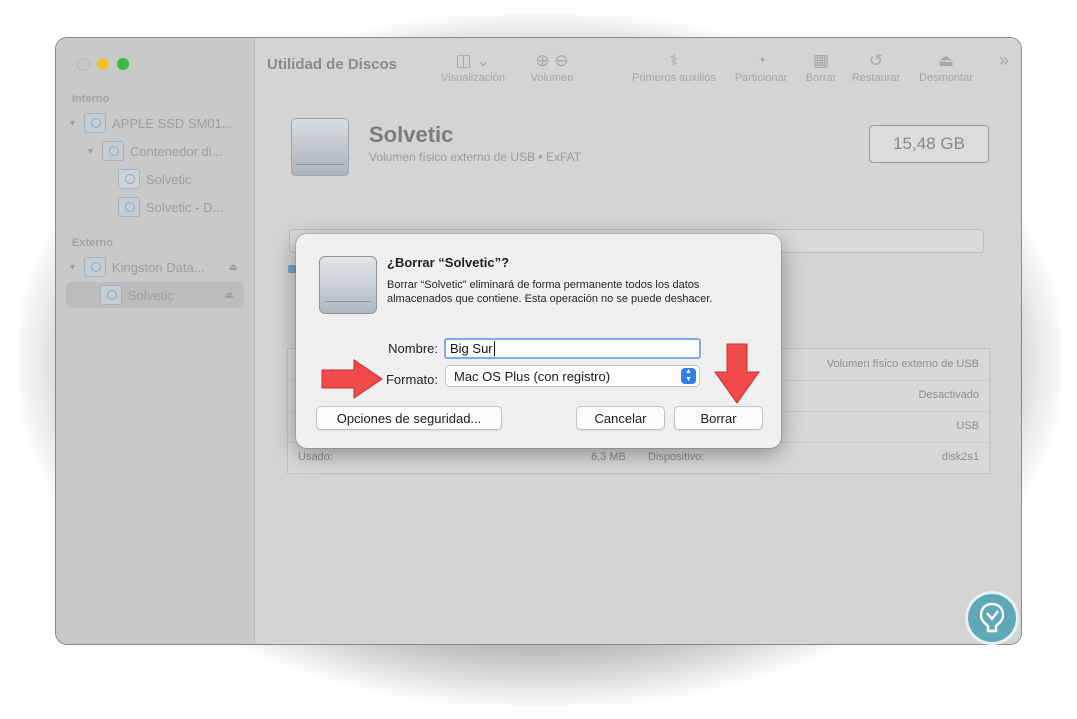 The image size is (1077, 719). Describe the element at coordinates (111, 295) in the screenshot. I see `external-volume-icon` at that location.